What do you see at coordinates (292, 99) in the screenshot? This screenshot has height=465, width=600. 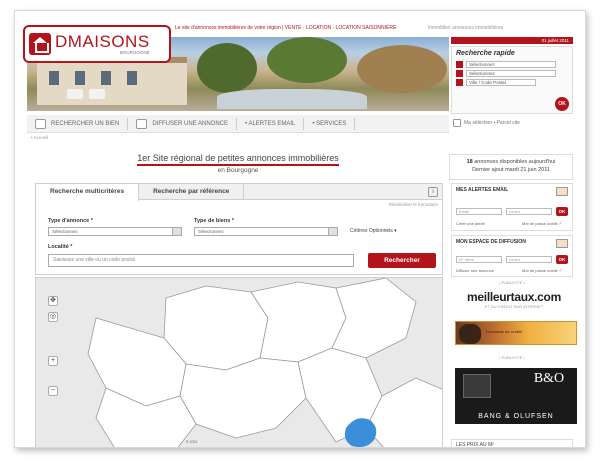 I see `banner-terrace` at bounding box center [292, 99].